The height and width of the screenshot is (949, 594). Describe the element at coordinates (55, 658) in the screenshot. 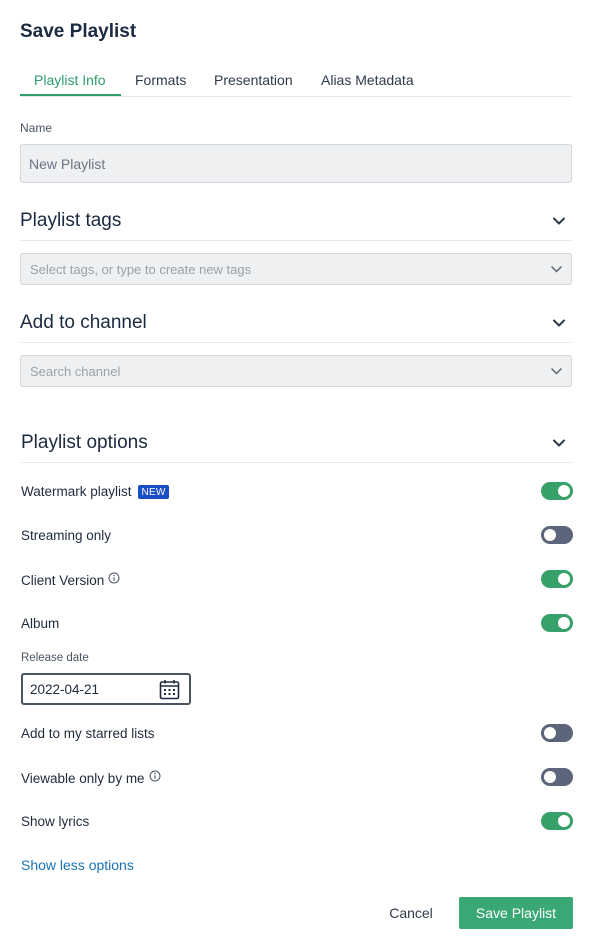

I see `release-date-label: Release date` at that location.